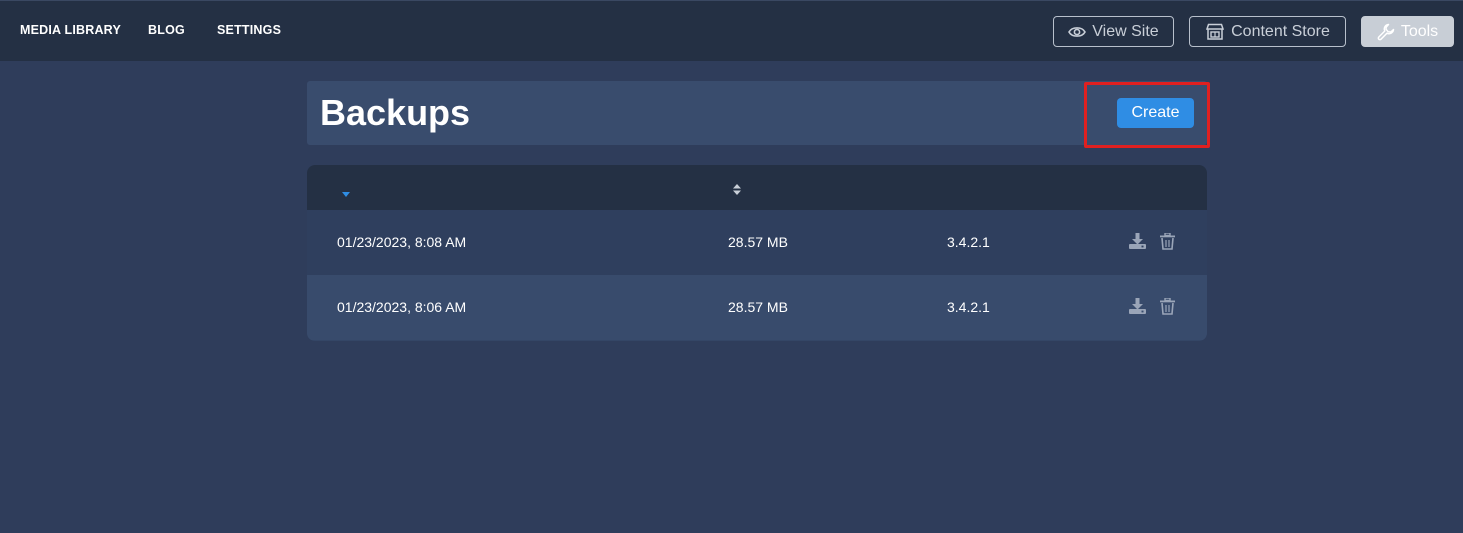  I want to click on tools-label: Tools, so click(1419, 31).